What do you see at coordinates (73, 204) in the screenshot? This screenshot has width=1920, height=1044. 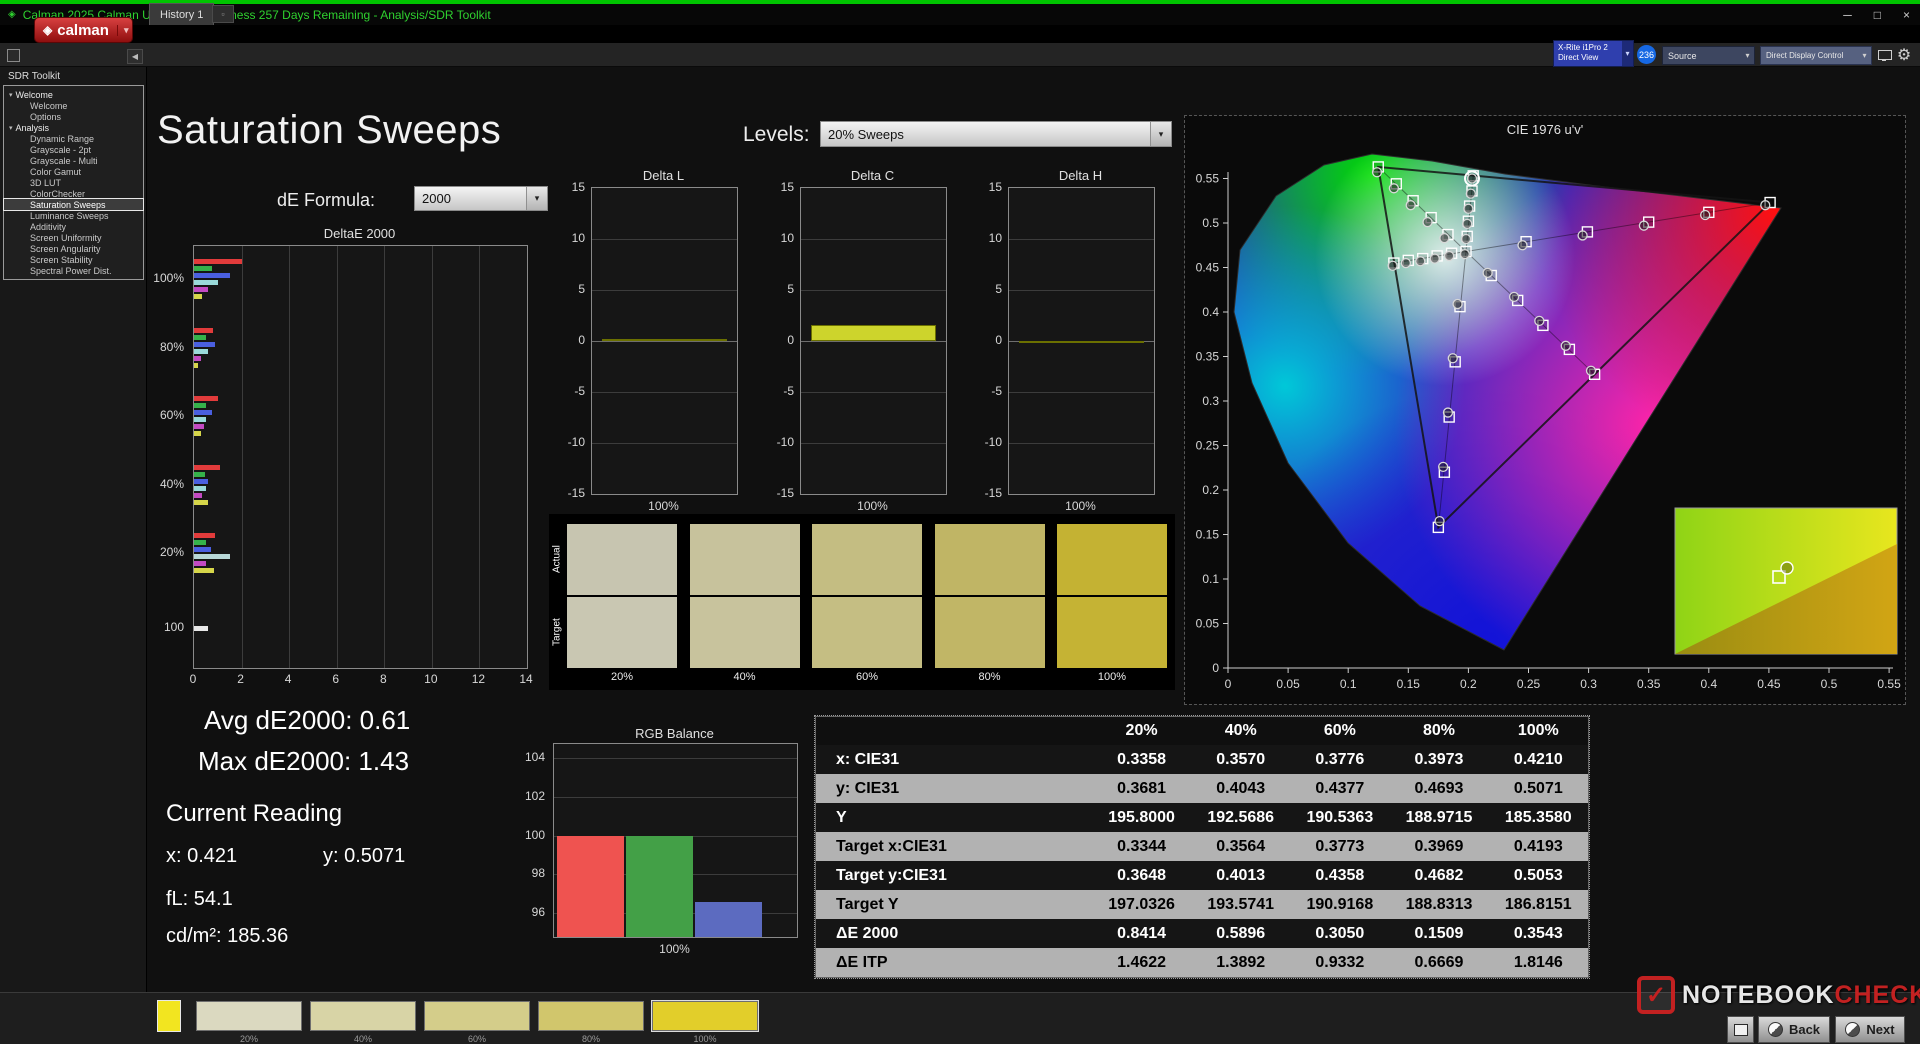 I see `sidebar-item-saturation-sweeps: Saturation Sweeps` at bounding box center [73, 204].